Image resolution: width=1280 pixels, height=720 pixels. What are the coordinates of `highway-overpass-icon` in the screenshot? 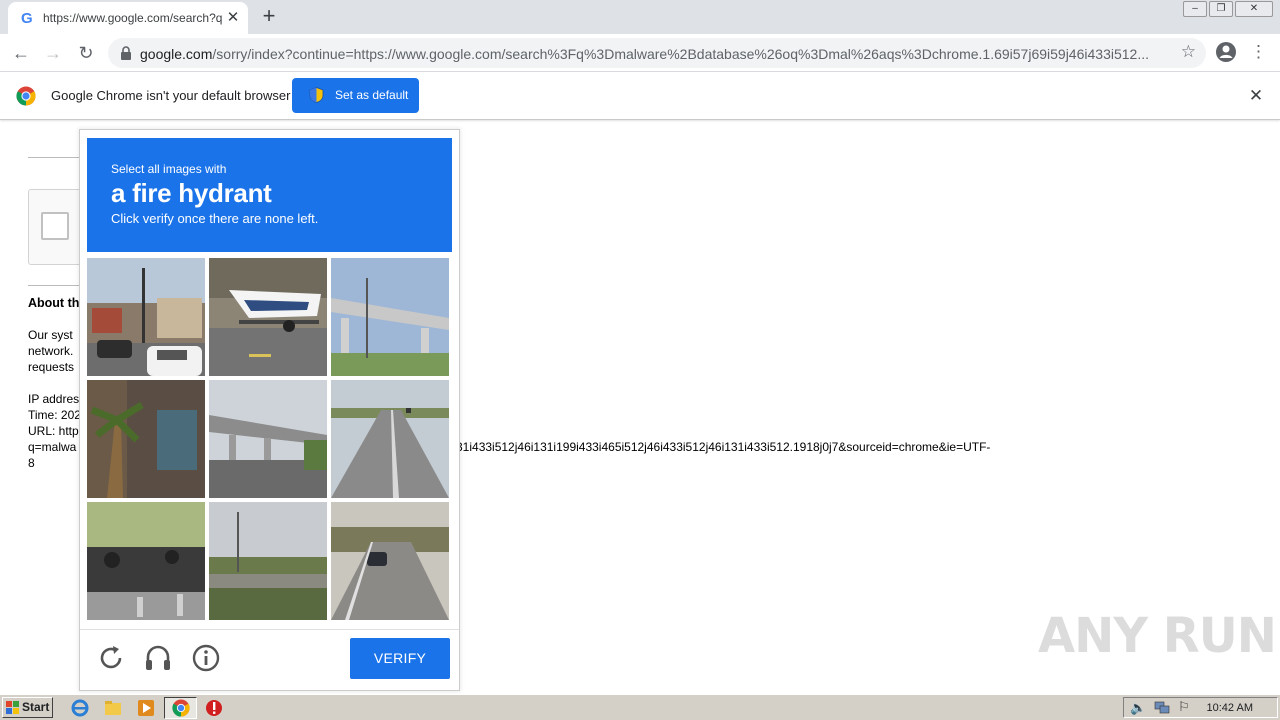 It's located at (390, 317).